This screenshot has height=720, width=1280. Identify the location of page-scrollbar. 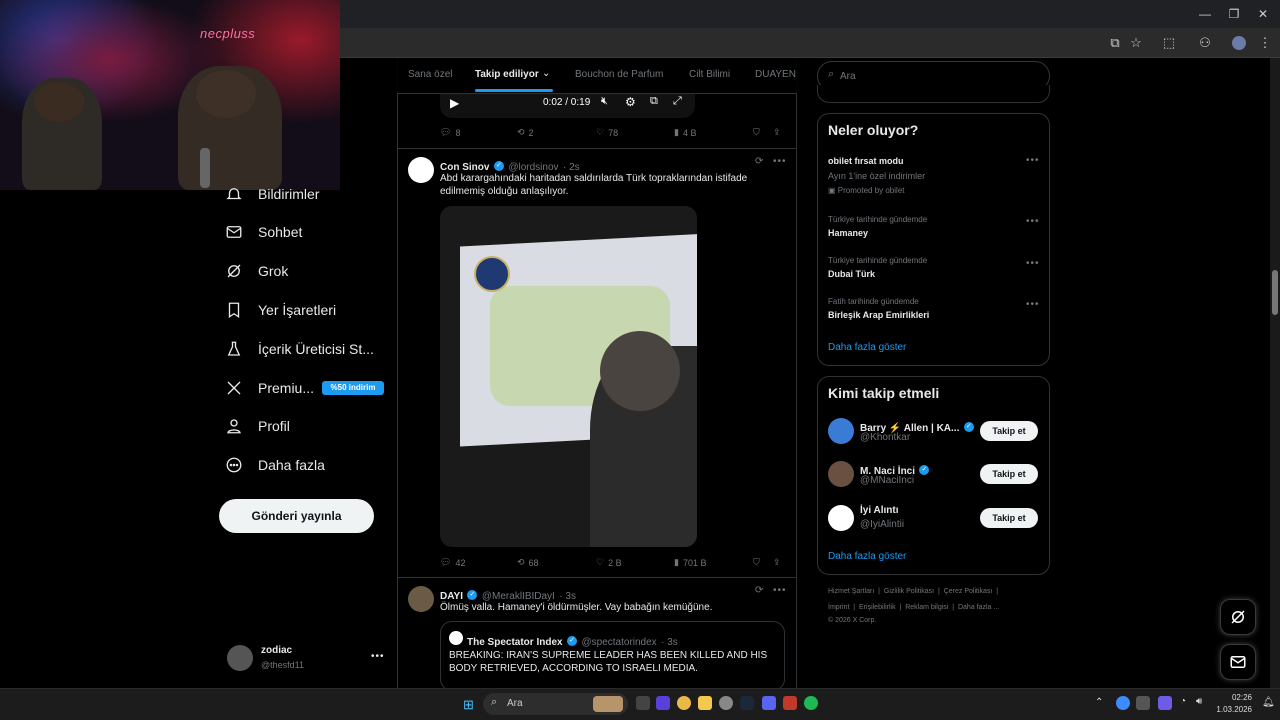
(1275, 373).